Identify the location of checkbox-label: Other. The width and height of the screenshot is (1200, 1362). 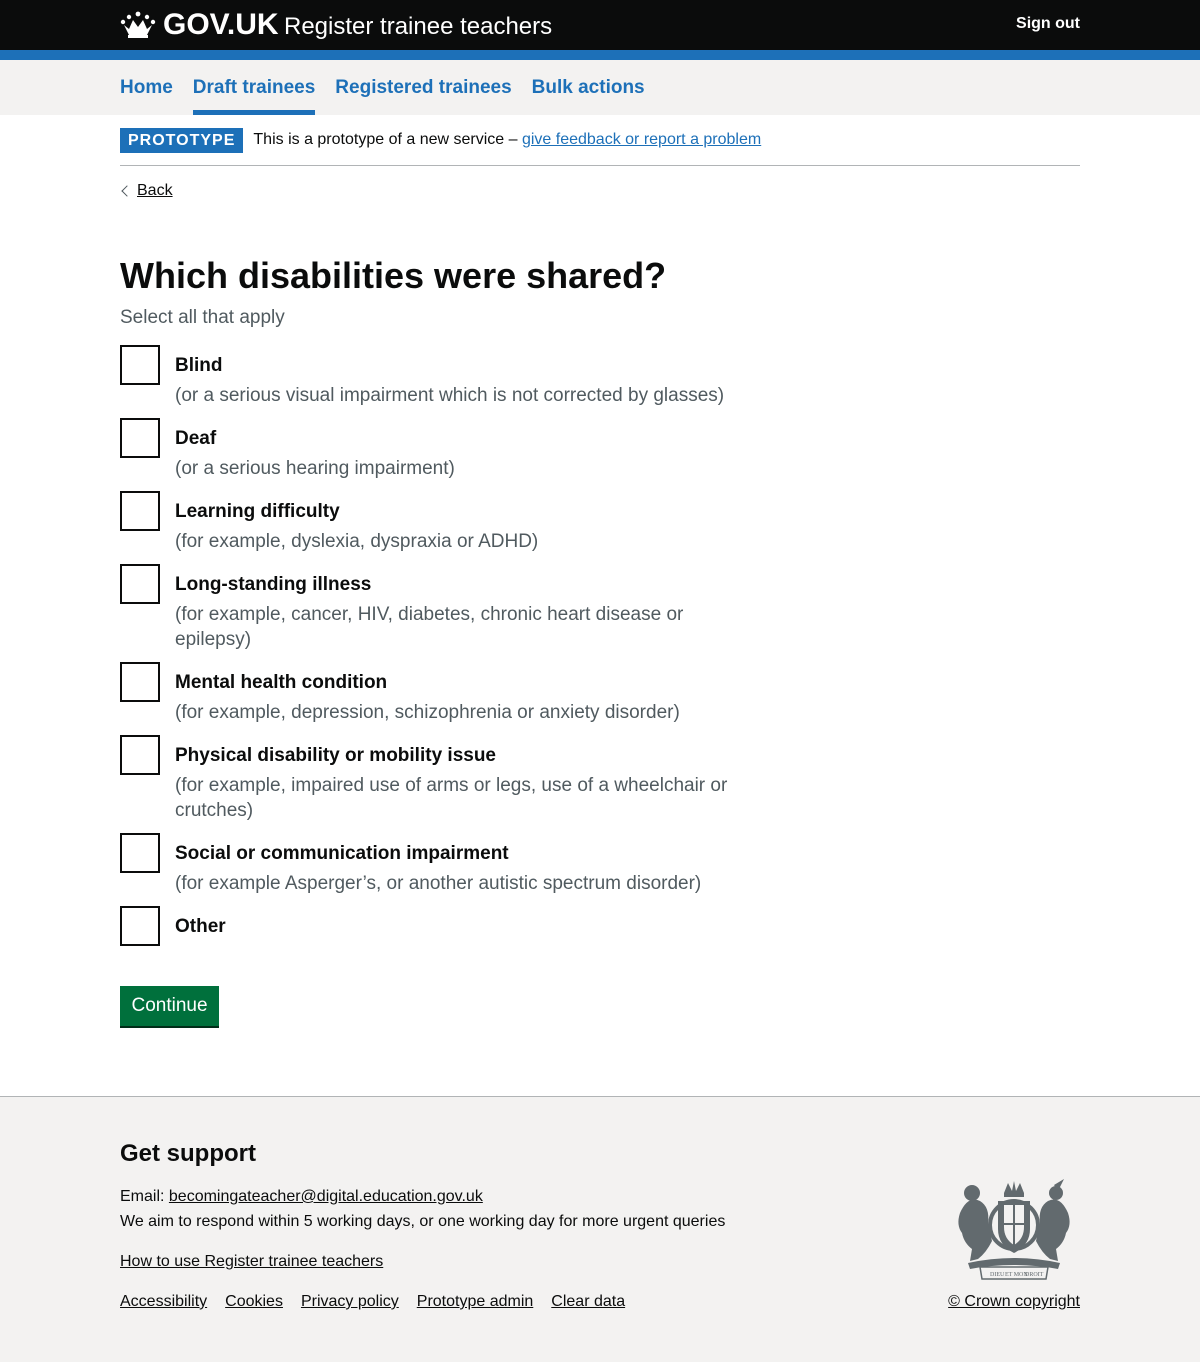
(200, 926).